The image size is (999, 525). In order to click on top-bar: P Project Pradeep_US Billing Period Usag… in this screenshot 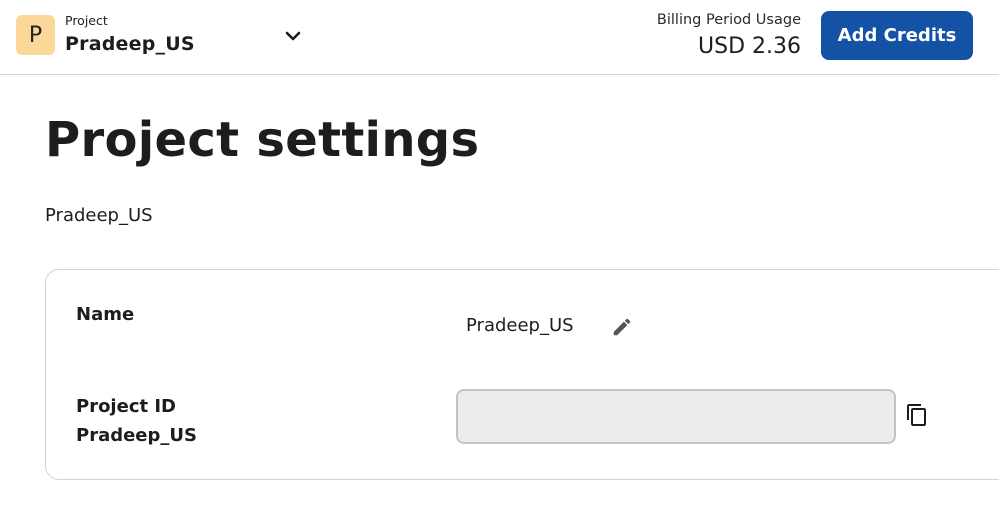, I will do `click(499, 37)`.